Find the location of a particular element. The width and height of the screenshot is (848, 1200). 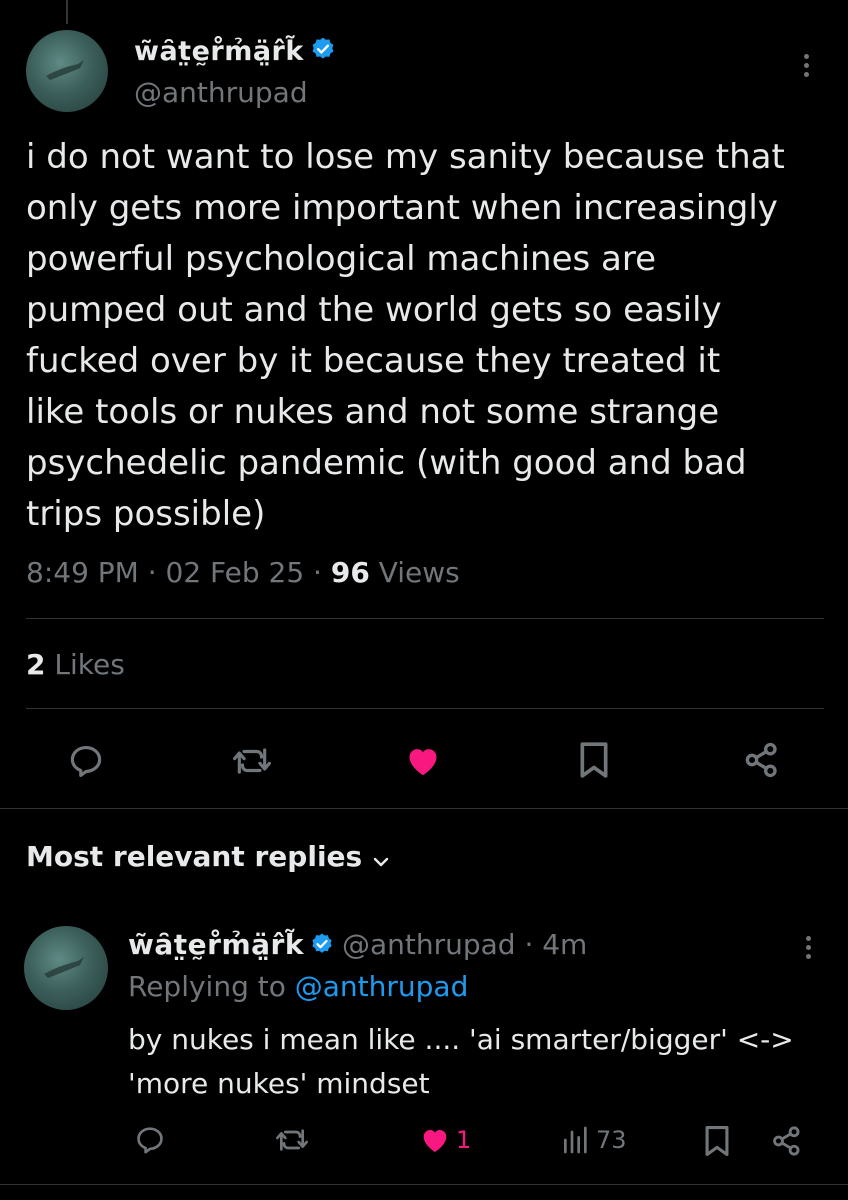

likes-count: 2 is located at coordinates (36, 664).